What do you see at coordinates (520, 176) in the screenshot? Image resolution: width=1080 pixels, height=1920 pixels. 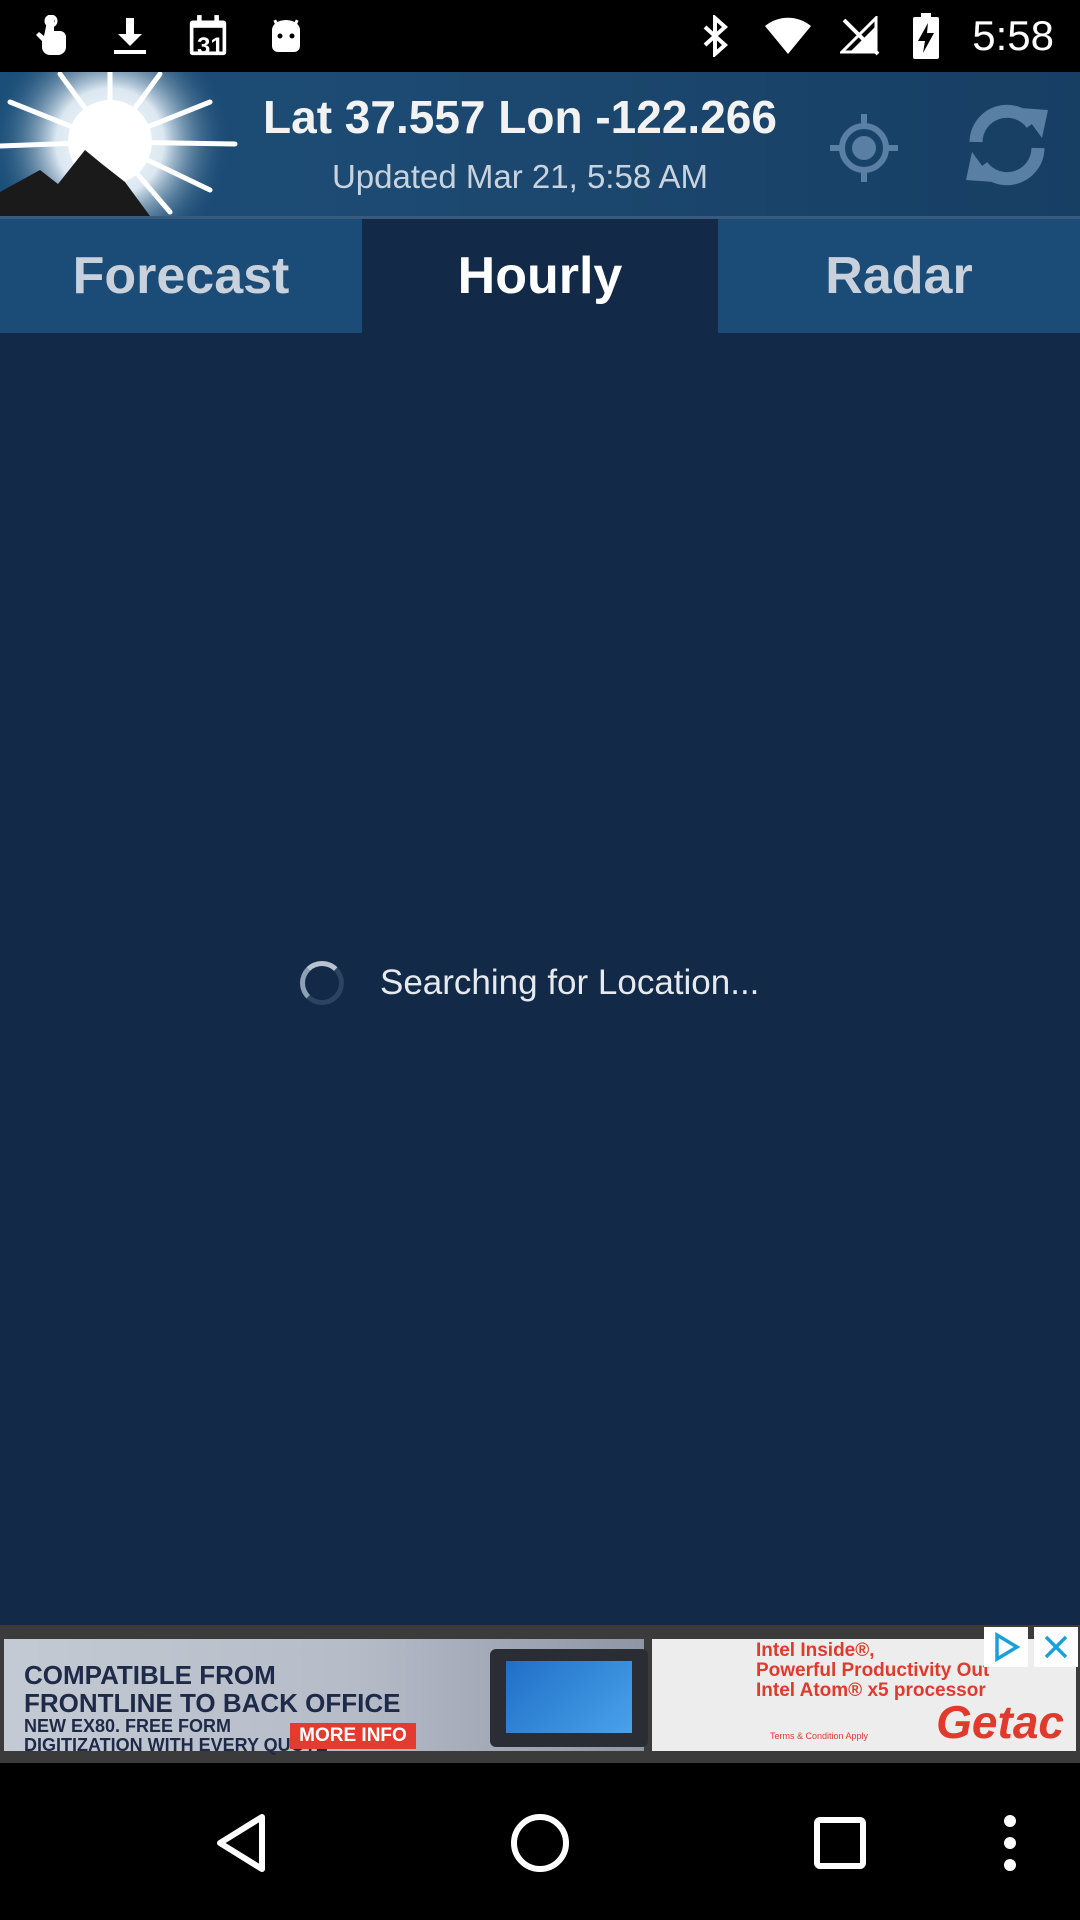 I see `updated-timestamp: Updated Mar 21, 5:58 AM` at bounding box center [520, 176].